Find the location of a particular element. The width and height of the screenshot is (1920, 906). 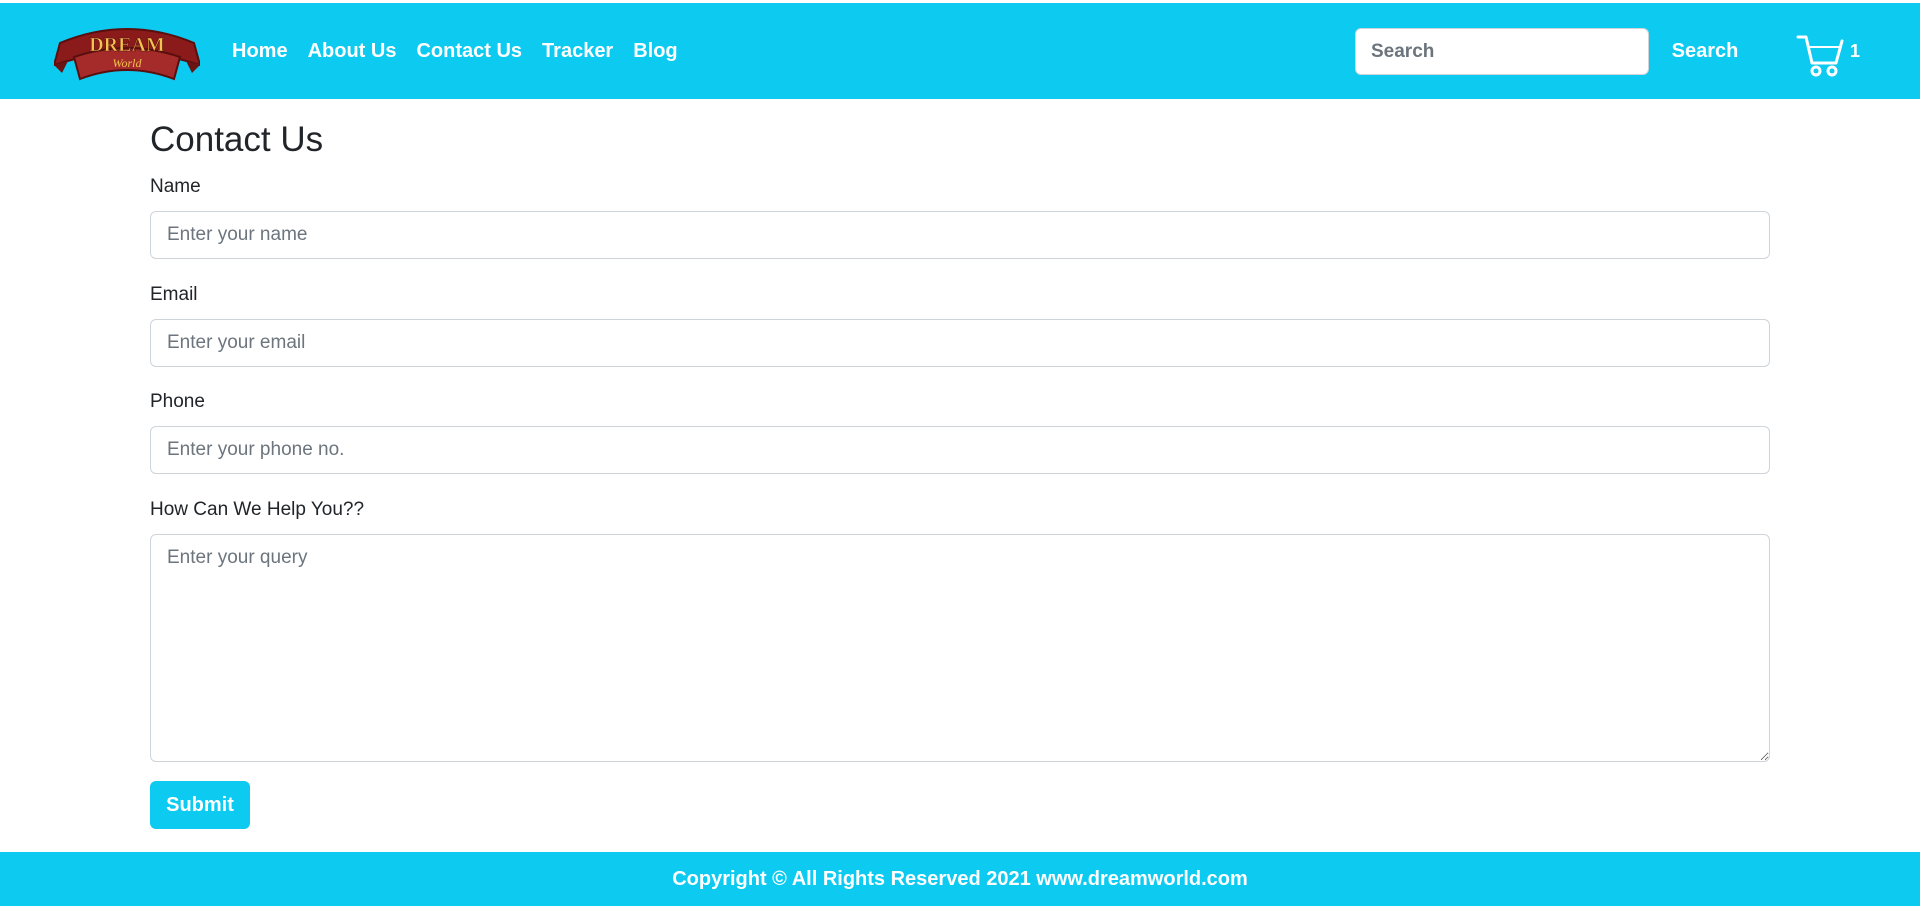

nav-links: Home About Us Contact Us Tracker Blog is located at coordinates (455, 51).